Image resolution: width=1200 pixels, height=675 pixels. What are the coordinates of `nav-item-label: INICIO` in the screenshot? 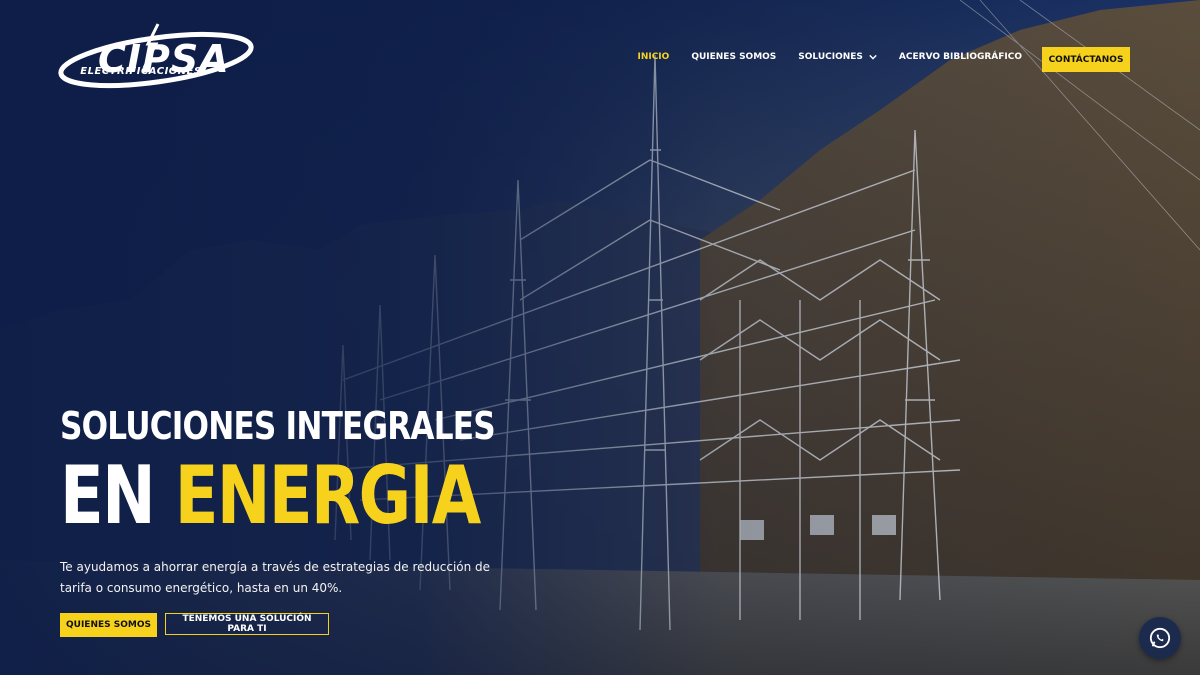 It's located at (653, 57).